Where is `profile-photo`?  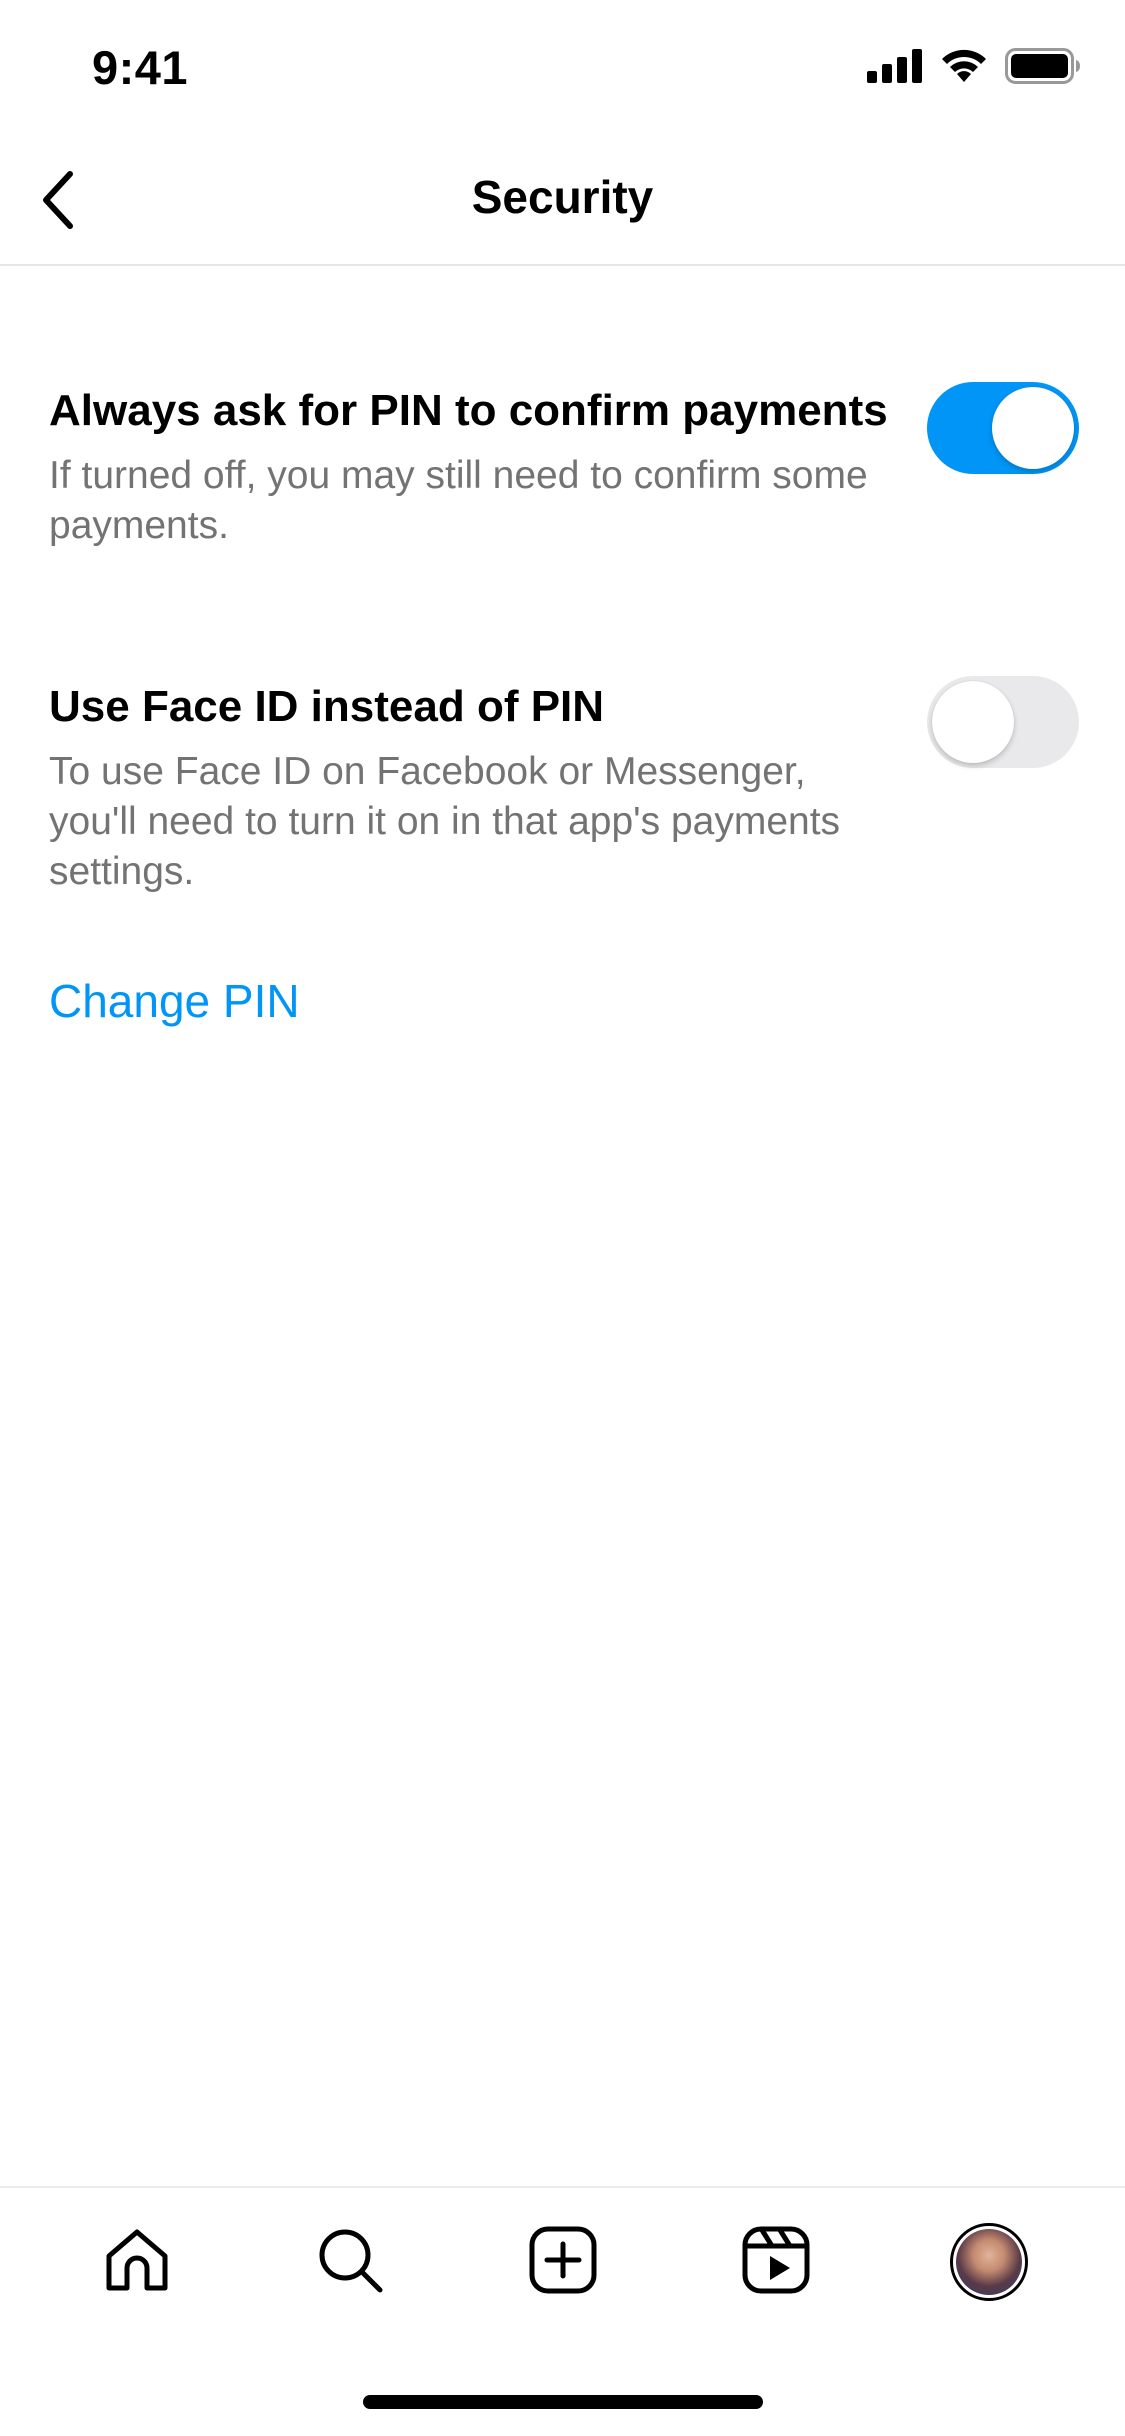 profile-photo is located at coordinates (988, 2262).